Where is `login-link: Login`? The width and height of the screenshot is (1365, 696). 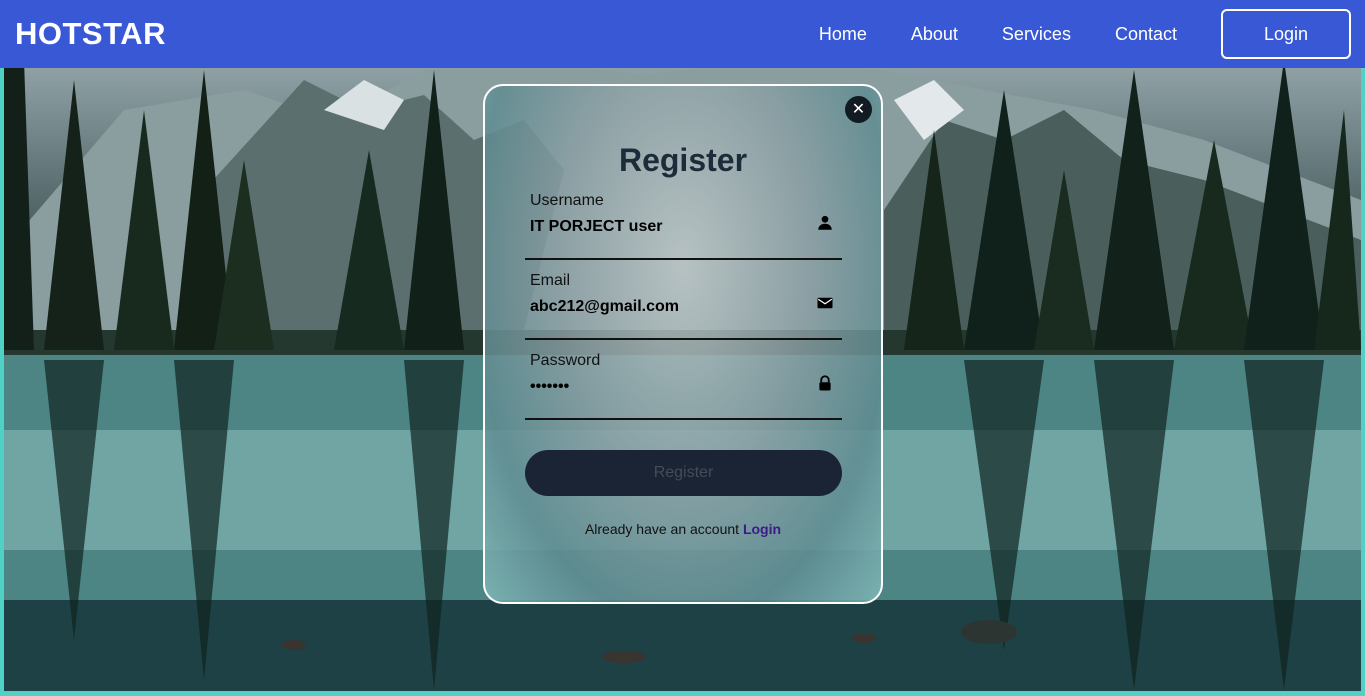
login-link: Login is located at coordinates (762, 529).